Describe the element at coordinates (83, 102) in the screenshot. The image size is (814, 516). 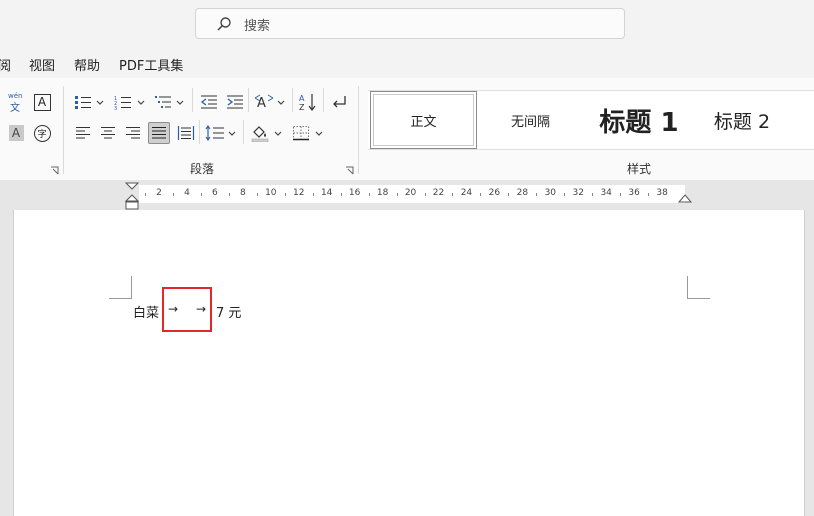
I see `bullets-button` at that location.